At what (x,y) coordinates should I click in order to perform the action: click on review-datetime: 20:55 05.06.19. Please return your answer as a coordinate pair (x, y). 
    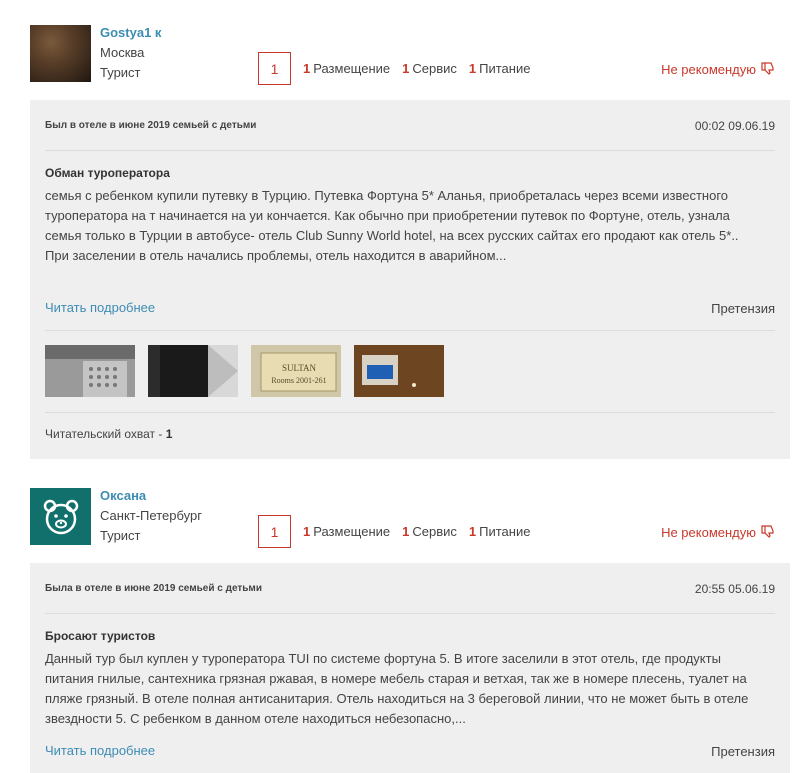
    Looking at the image, I should click on (734, 589).